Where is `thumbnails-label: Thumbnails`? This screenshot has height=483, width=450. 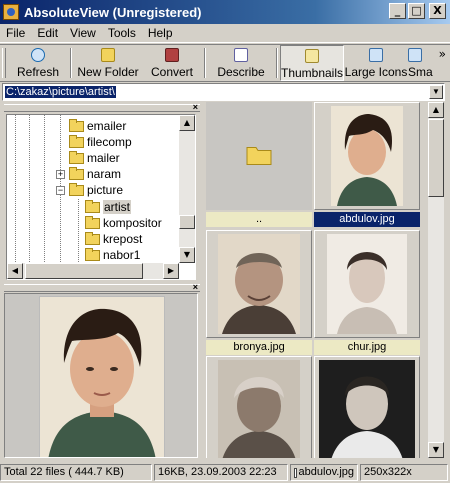 thumbnails-label: Thumbnails is located at coordinates (312, 73).